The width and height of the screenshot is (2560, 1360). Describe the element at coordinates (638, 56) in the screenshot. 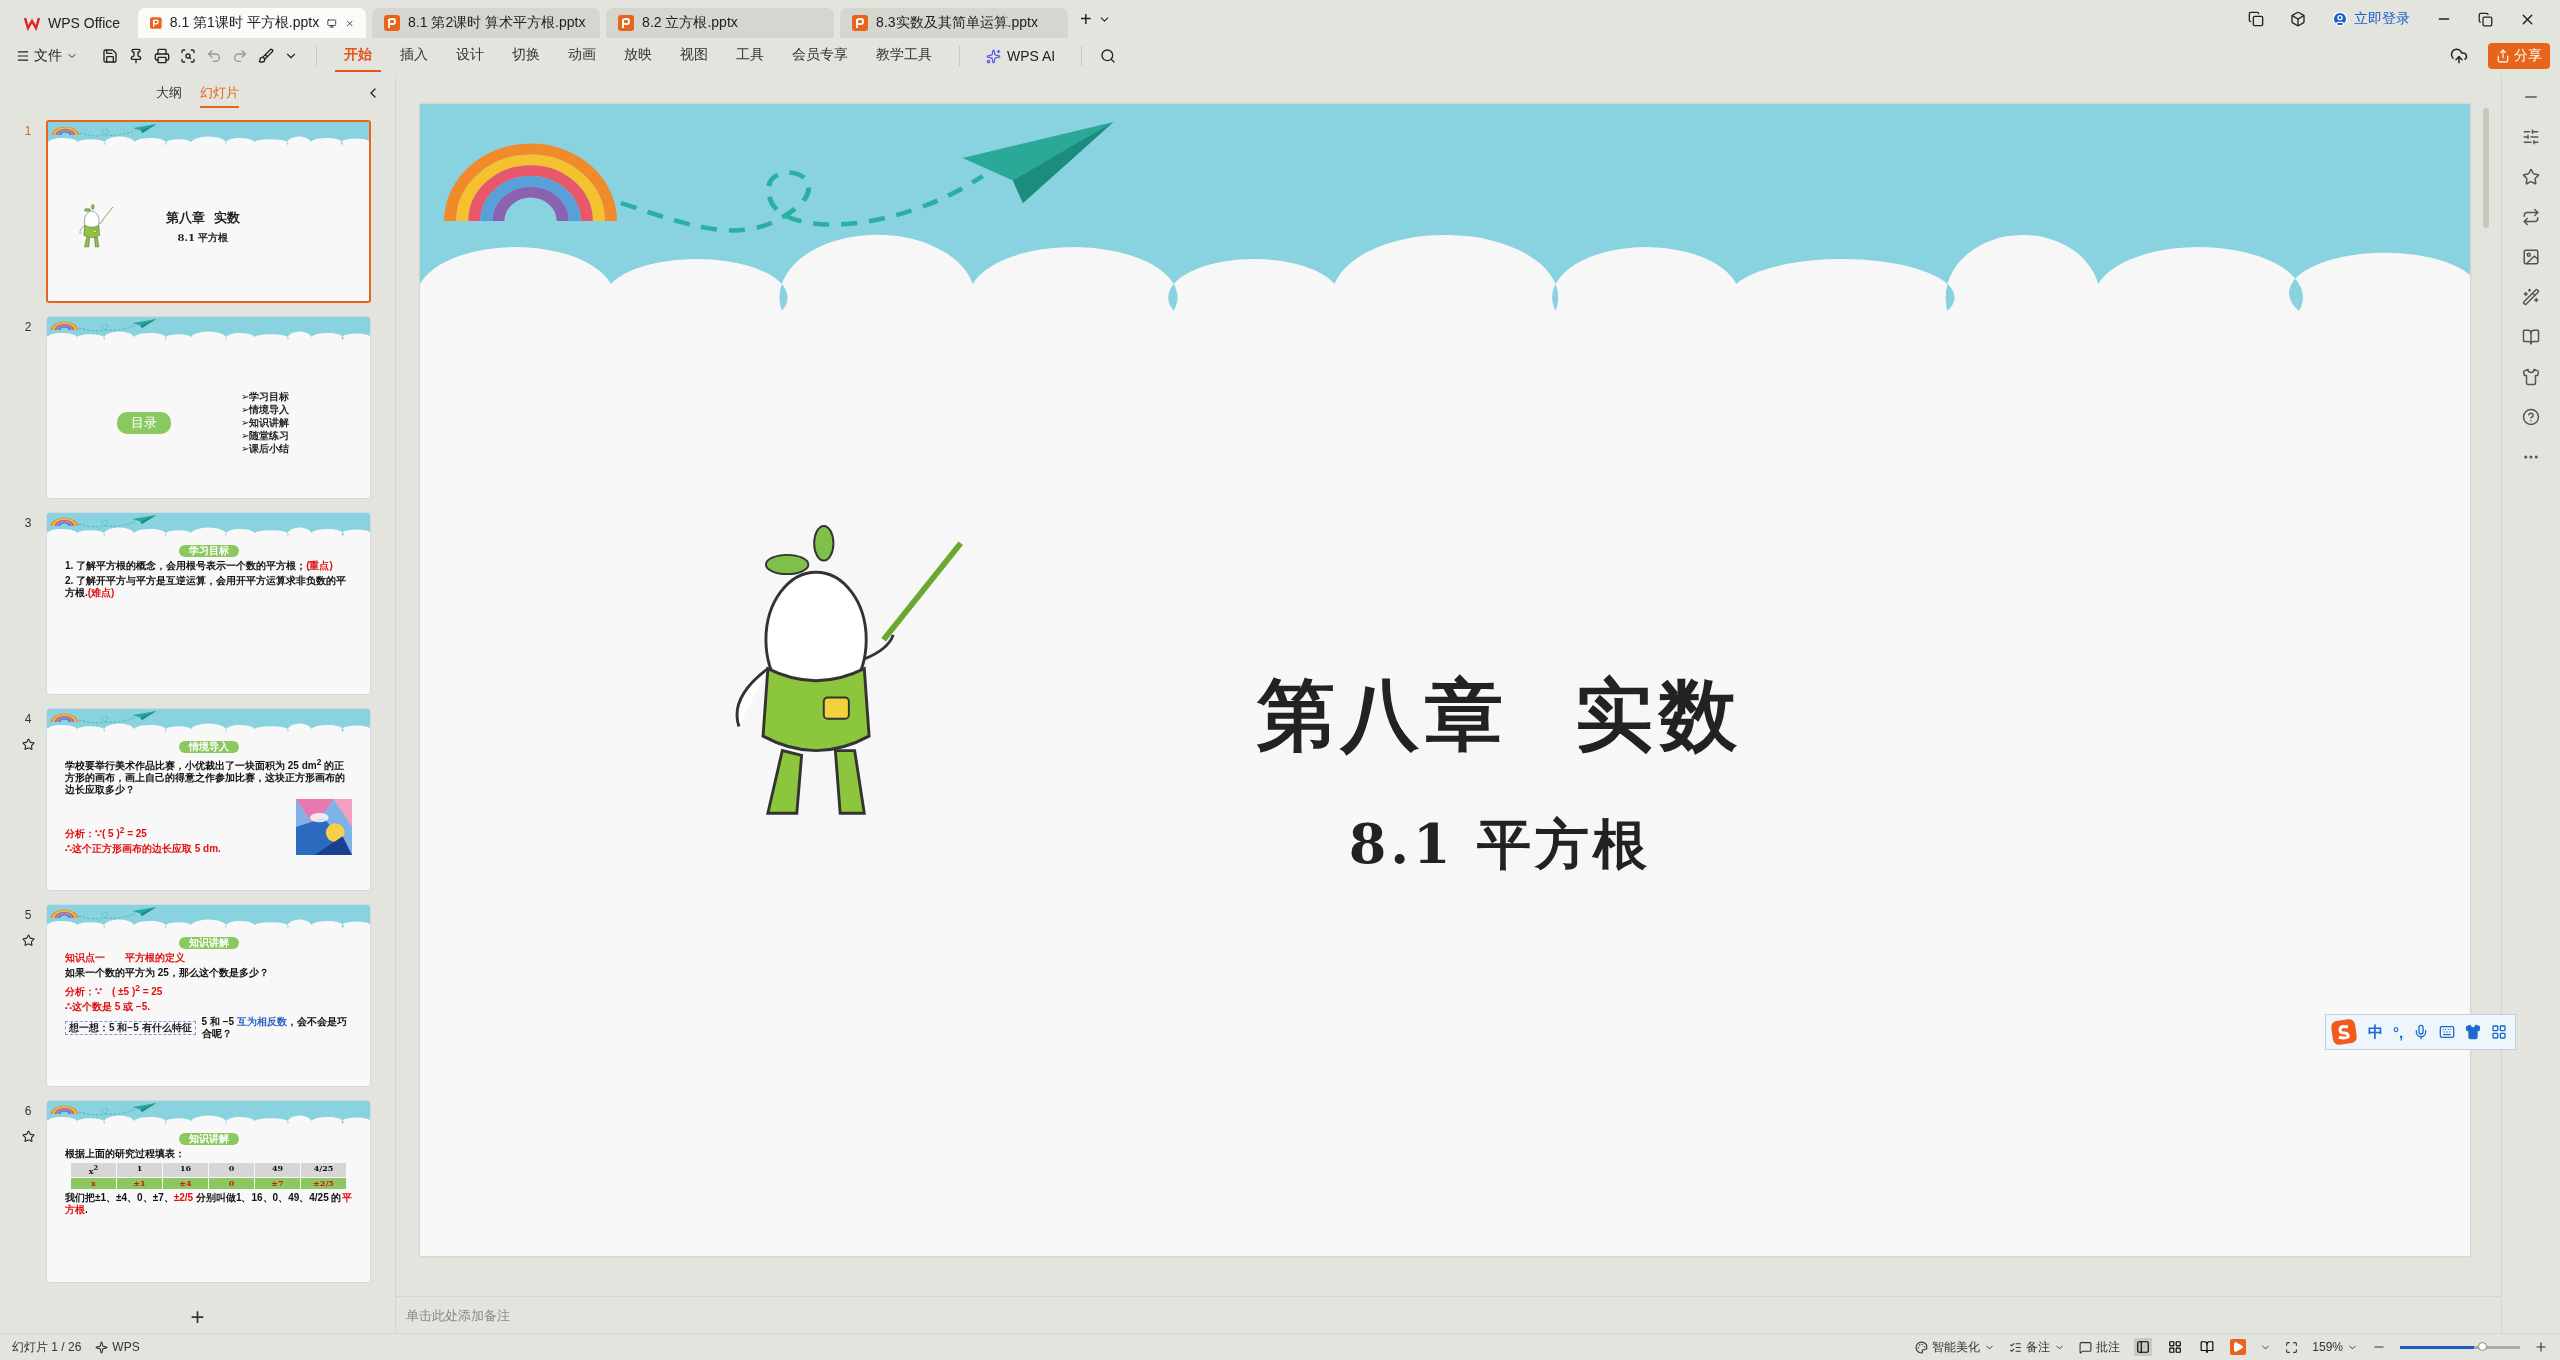

I see `ribbon-tab: 放映` at that location.